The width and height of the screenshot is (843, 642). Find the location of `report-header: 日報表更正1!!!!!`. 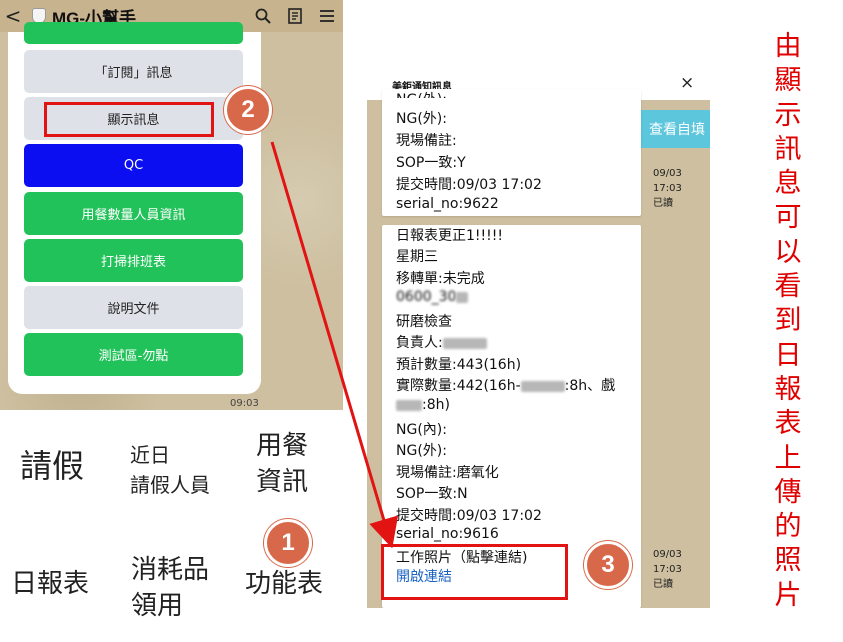

report-header: 日報表更正1!!!!! is located at coordinates (449, 236).